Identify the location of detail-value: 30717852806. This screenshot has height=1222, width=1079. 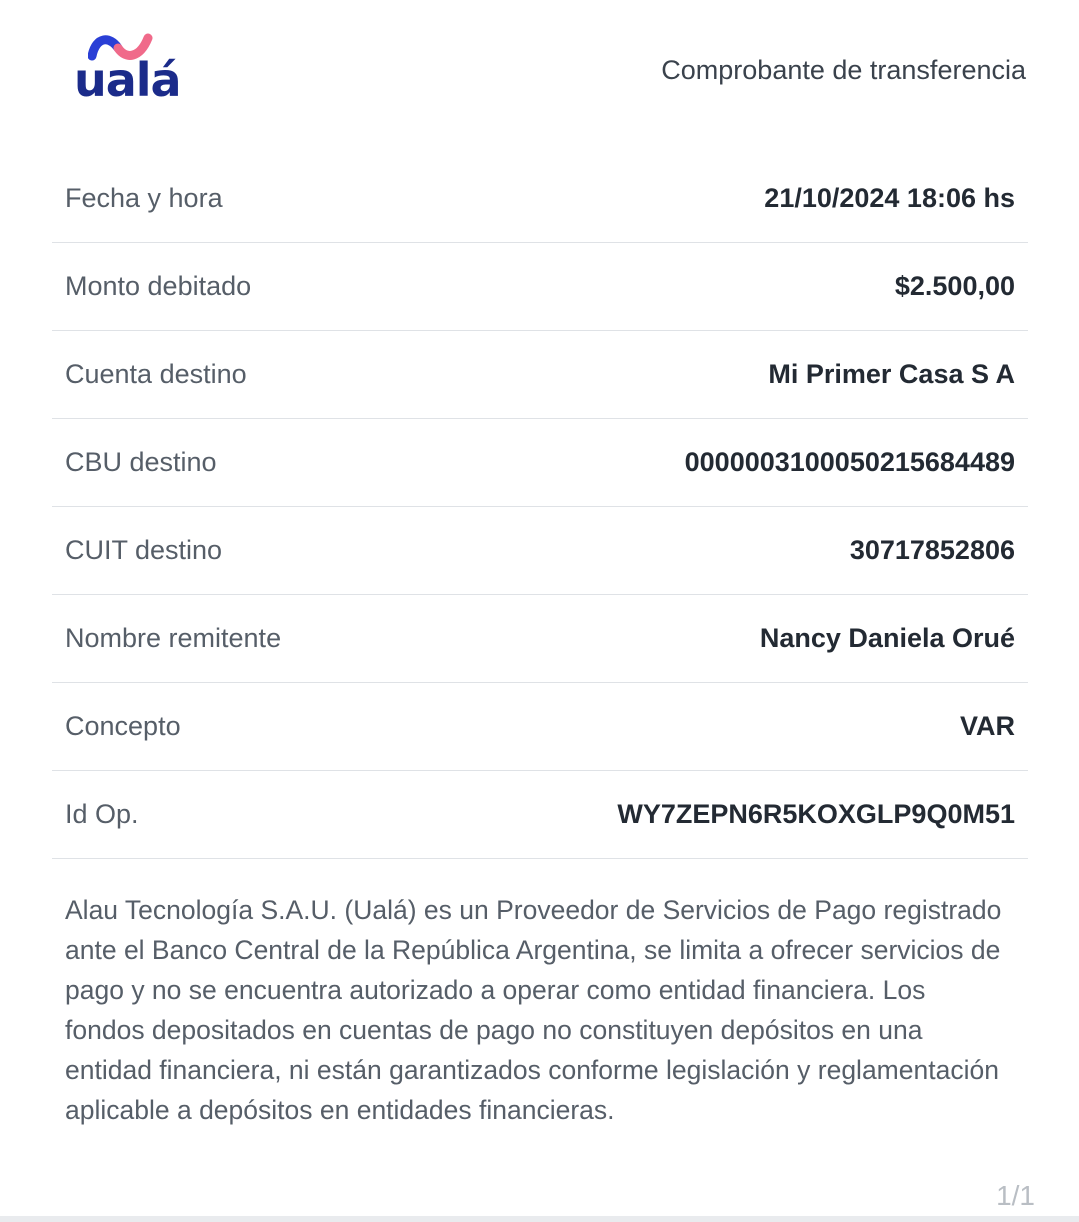
(932, 550).